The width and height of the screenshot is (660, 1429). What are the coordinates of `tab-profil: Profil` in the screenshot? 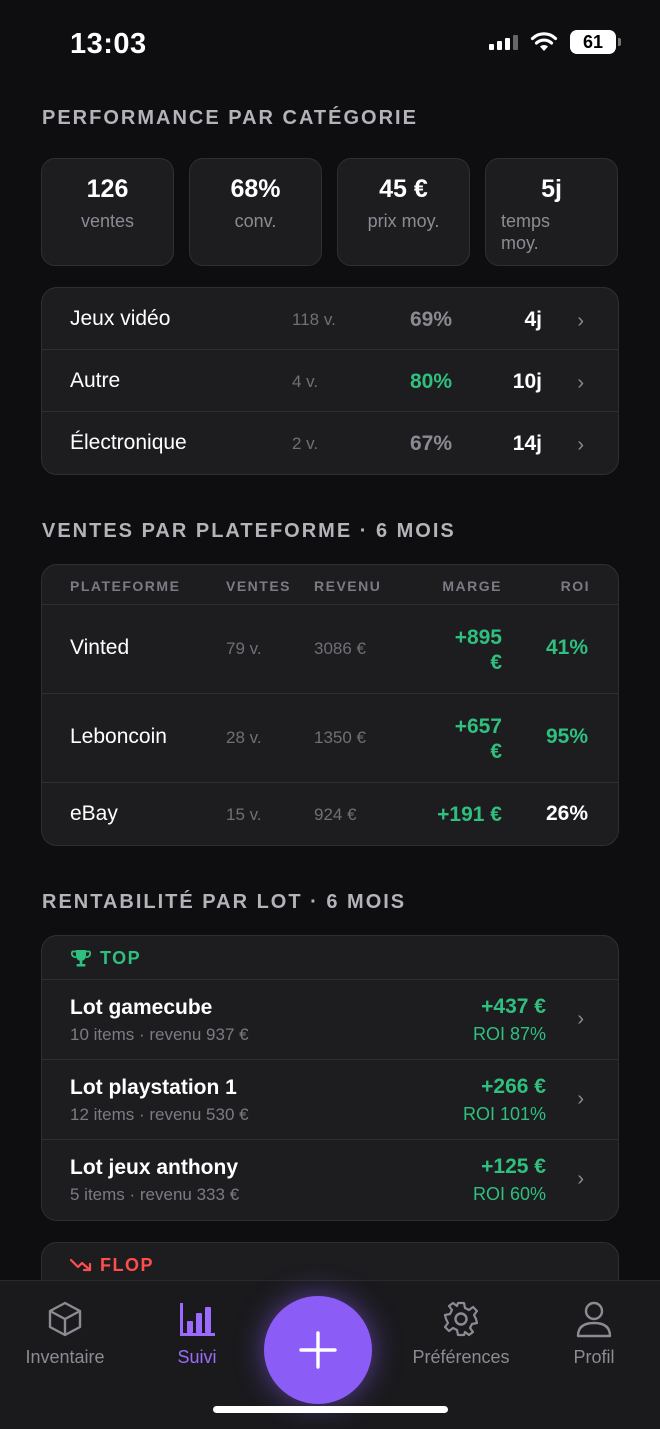 It's located at (594, 1333).